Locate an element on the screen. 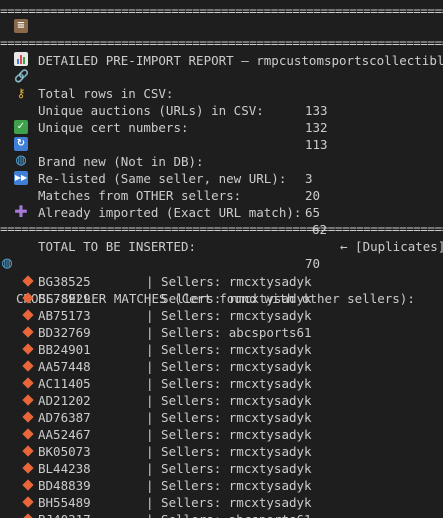  list-item: AA52467 | Sellers: rmcxtysadyk is located at coordinates (221, 434).